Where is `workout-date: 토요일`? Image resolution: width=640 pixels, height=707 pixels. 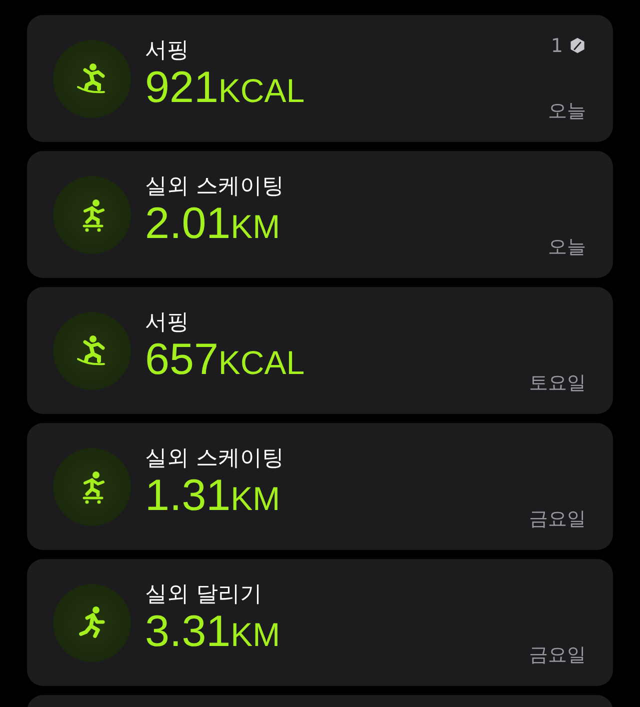 workout-date: 토요일 is located at coordinates (557, 383).